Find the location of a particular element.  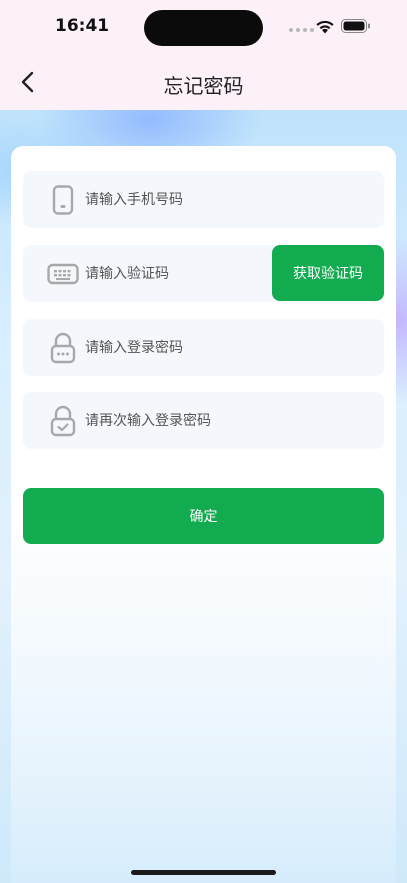

get-verification-code-button: 获取验证码 is located at coordinates (328, 273).